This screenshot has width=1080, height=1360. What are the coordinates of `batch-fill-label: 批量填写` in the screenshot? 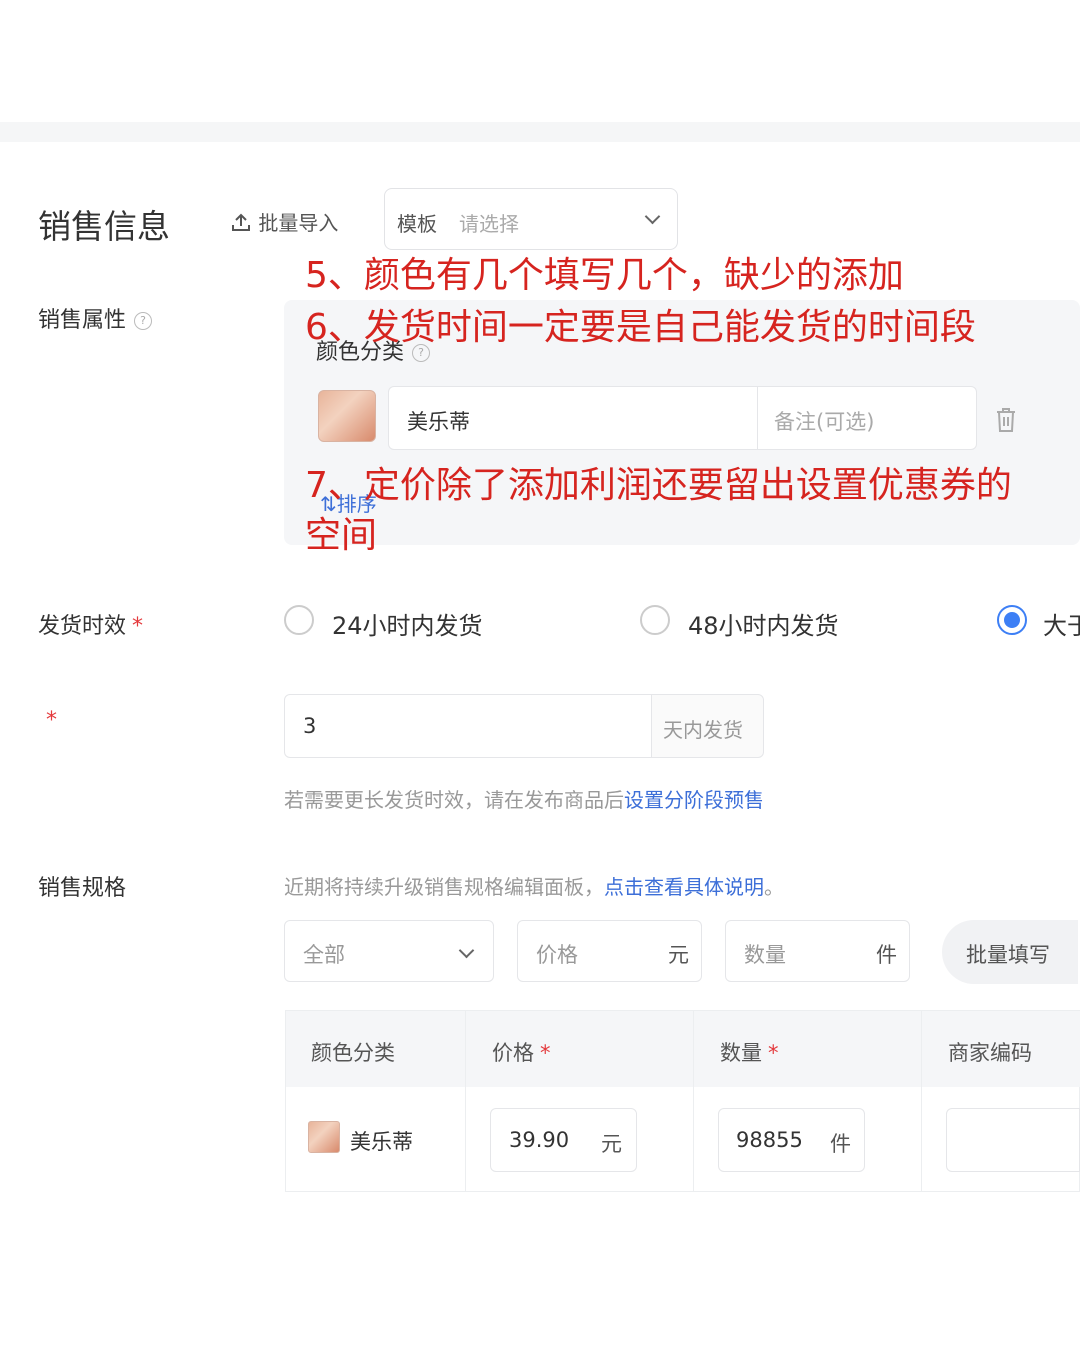 It's located at (1008, 955).